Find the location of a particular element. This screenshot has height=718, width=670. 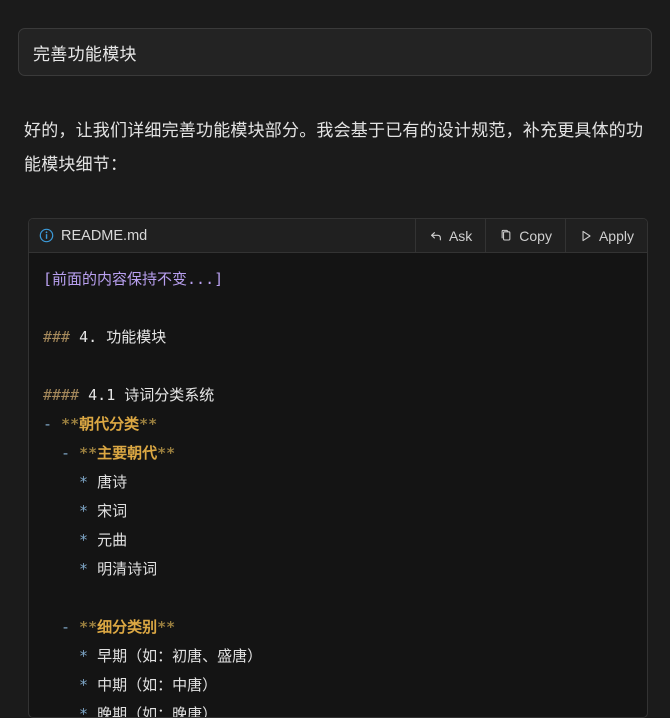

code-line: - **细分类别** is located at coordinates (338, 627).